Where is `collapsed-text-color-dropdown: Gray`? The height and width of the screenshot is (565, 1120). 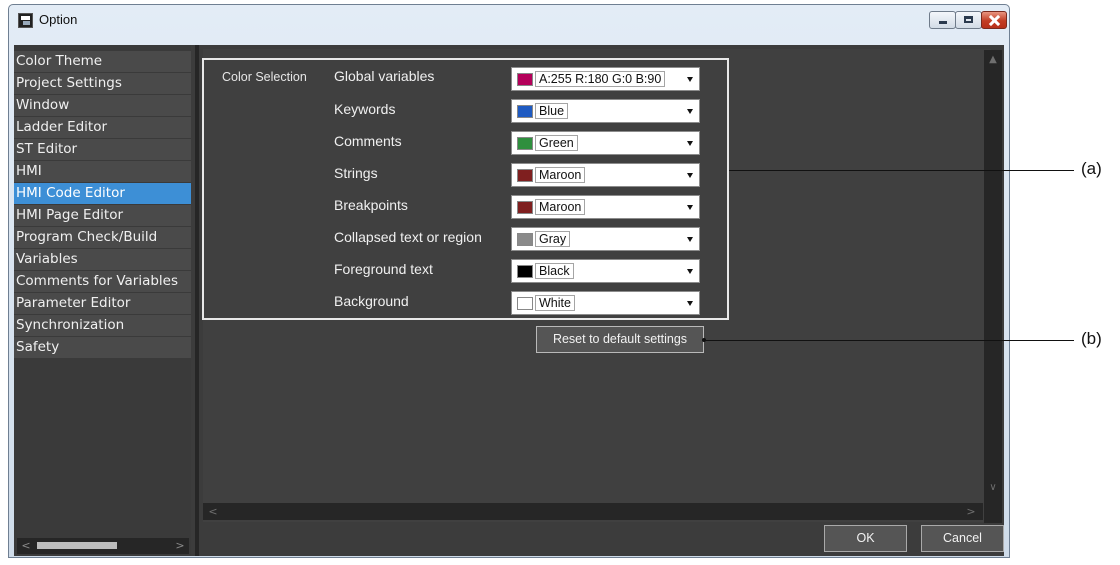
collapsed-text-color-dropdown: Gray is located at coordinates (605, 239).